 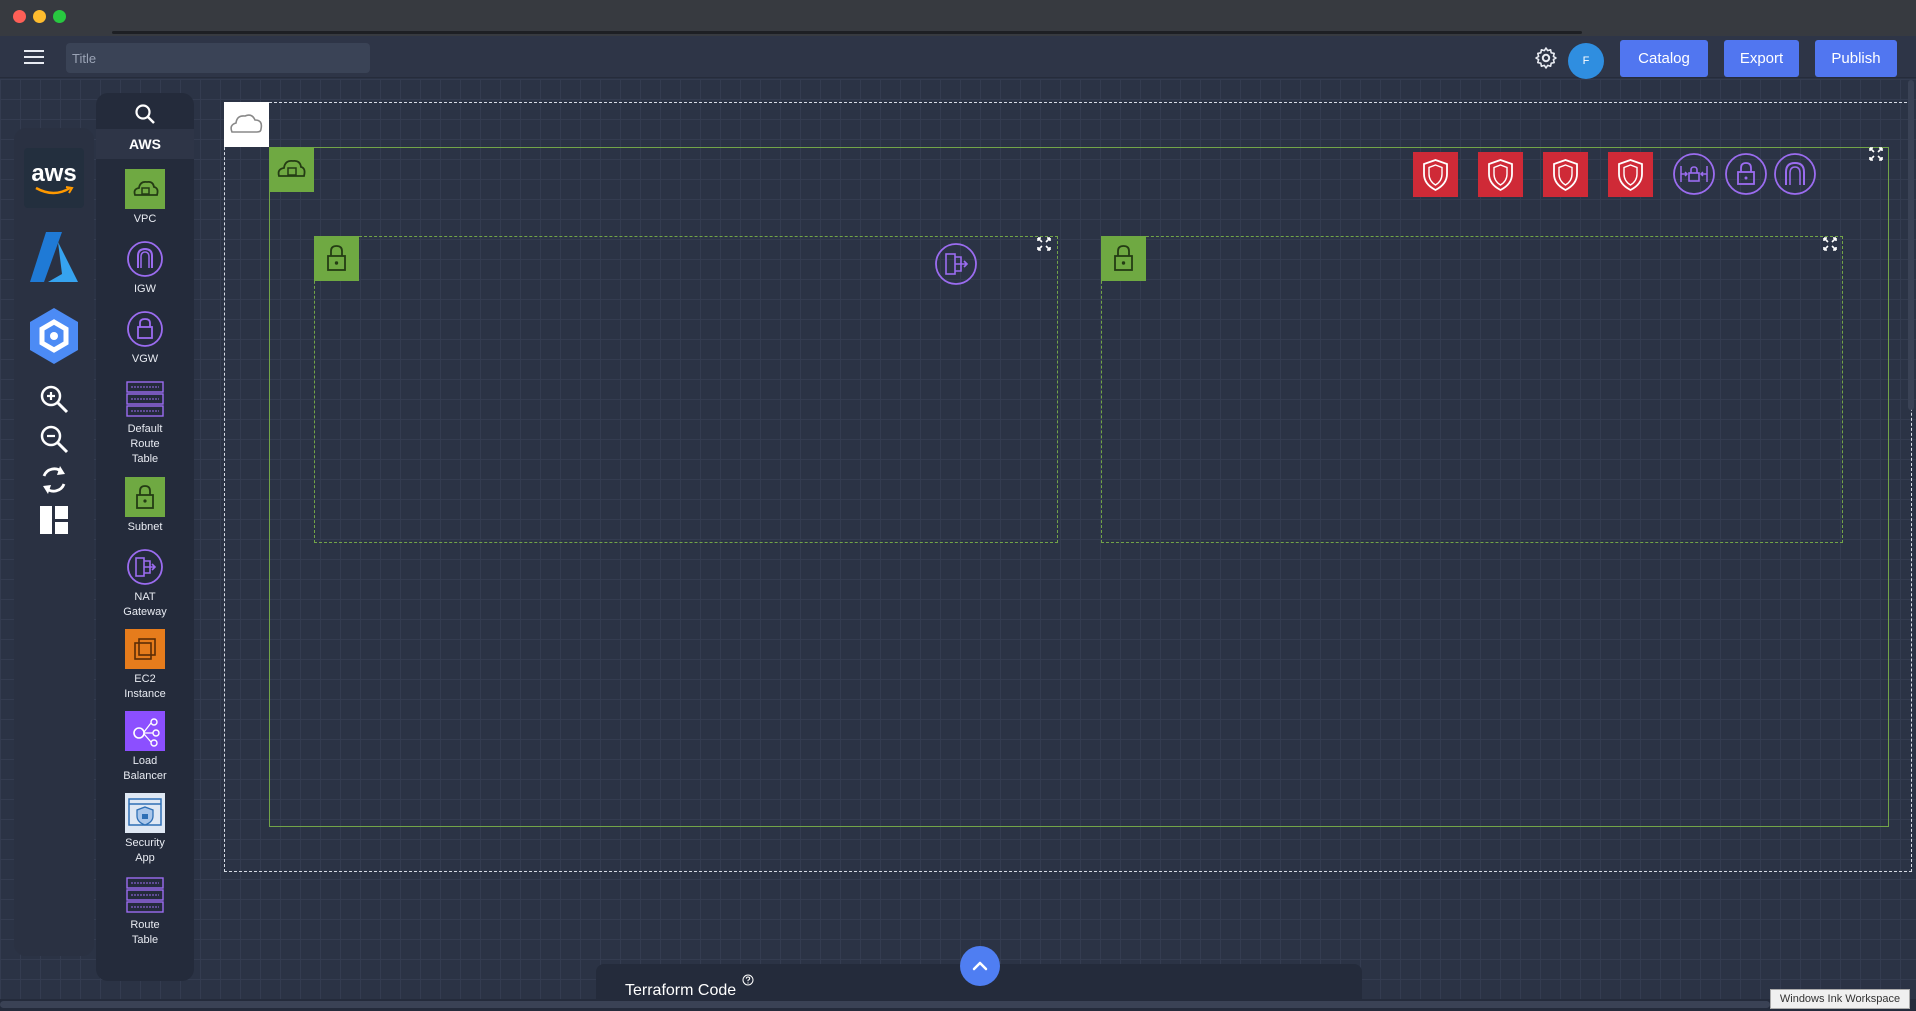 I want to click on palette-item-security-app: Security App, so click(x=145, y=829).